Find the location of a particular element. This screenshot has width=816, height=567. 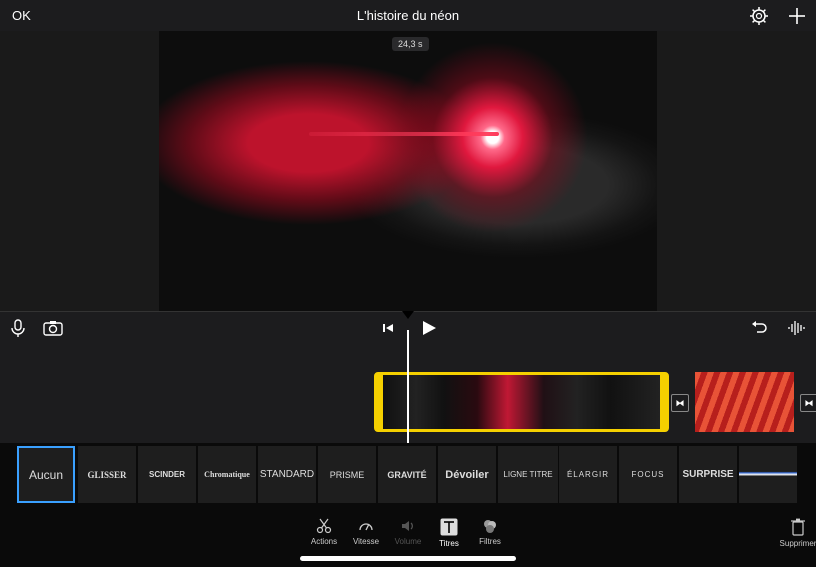

filters-label: Filtres is located at coordinates (490, 541).